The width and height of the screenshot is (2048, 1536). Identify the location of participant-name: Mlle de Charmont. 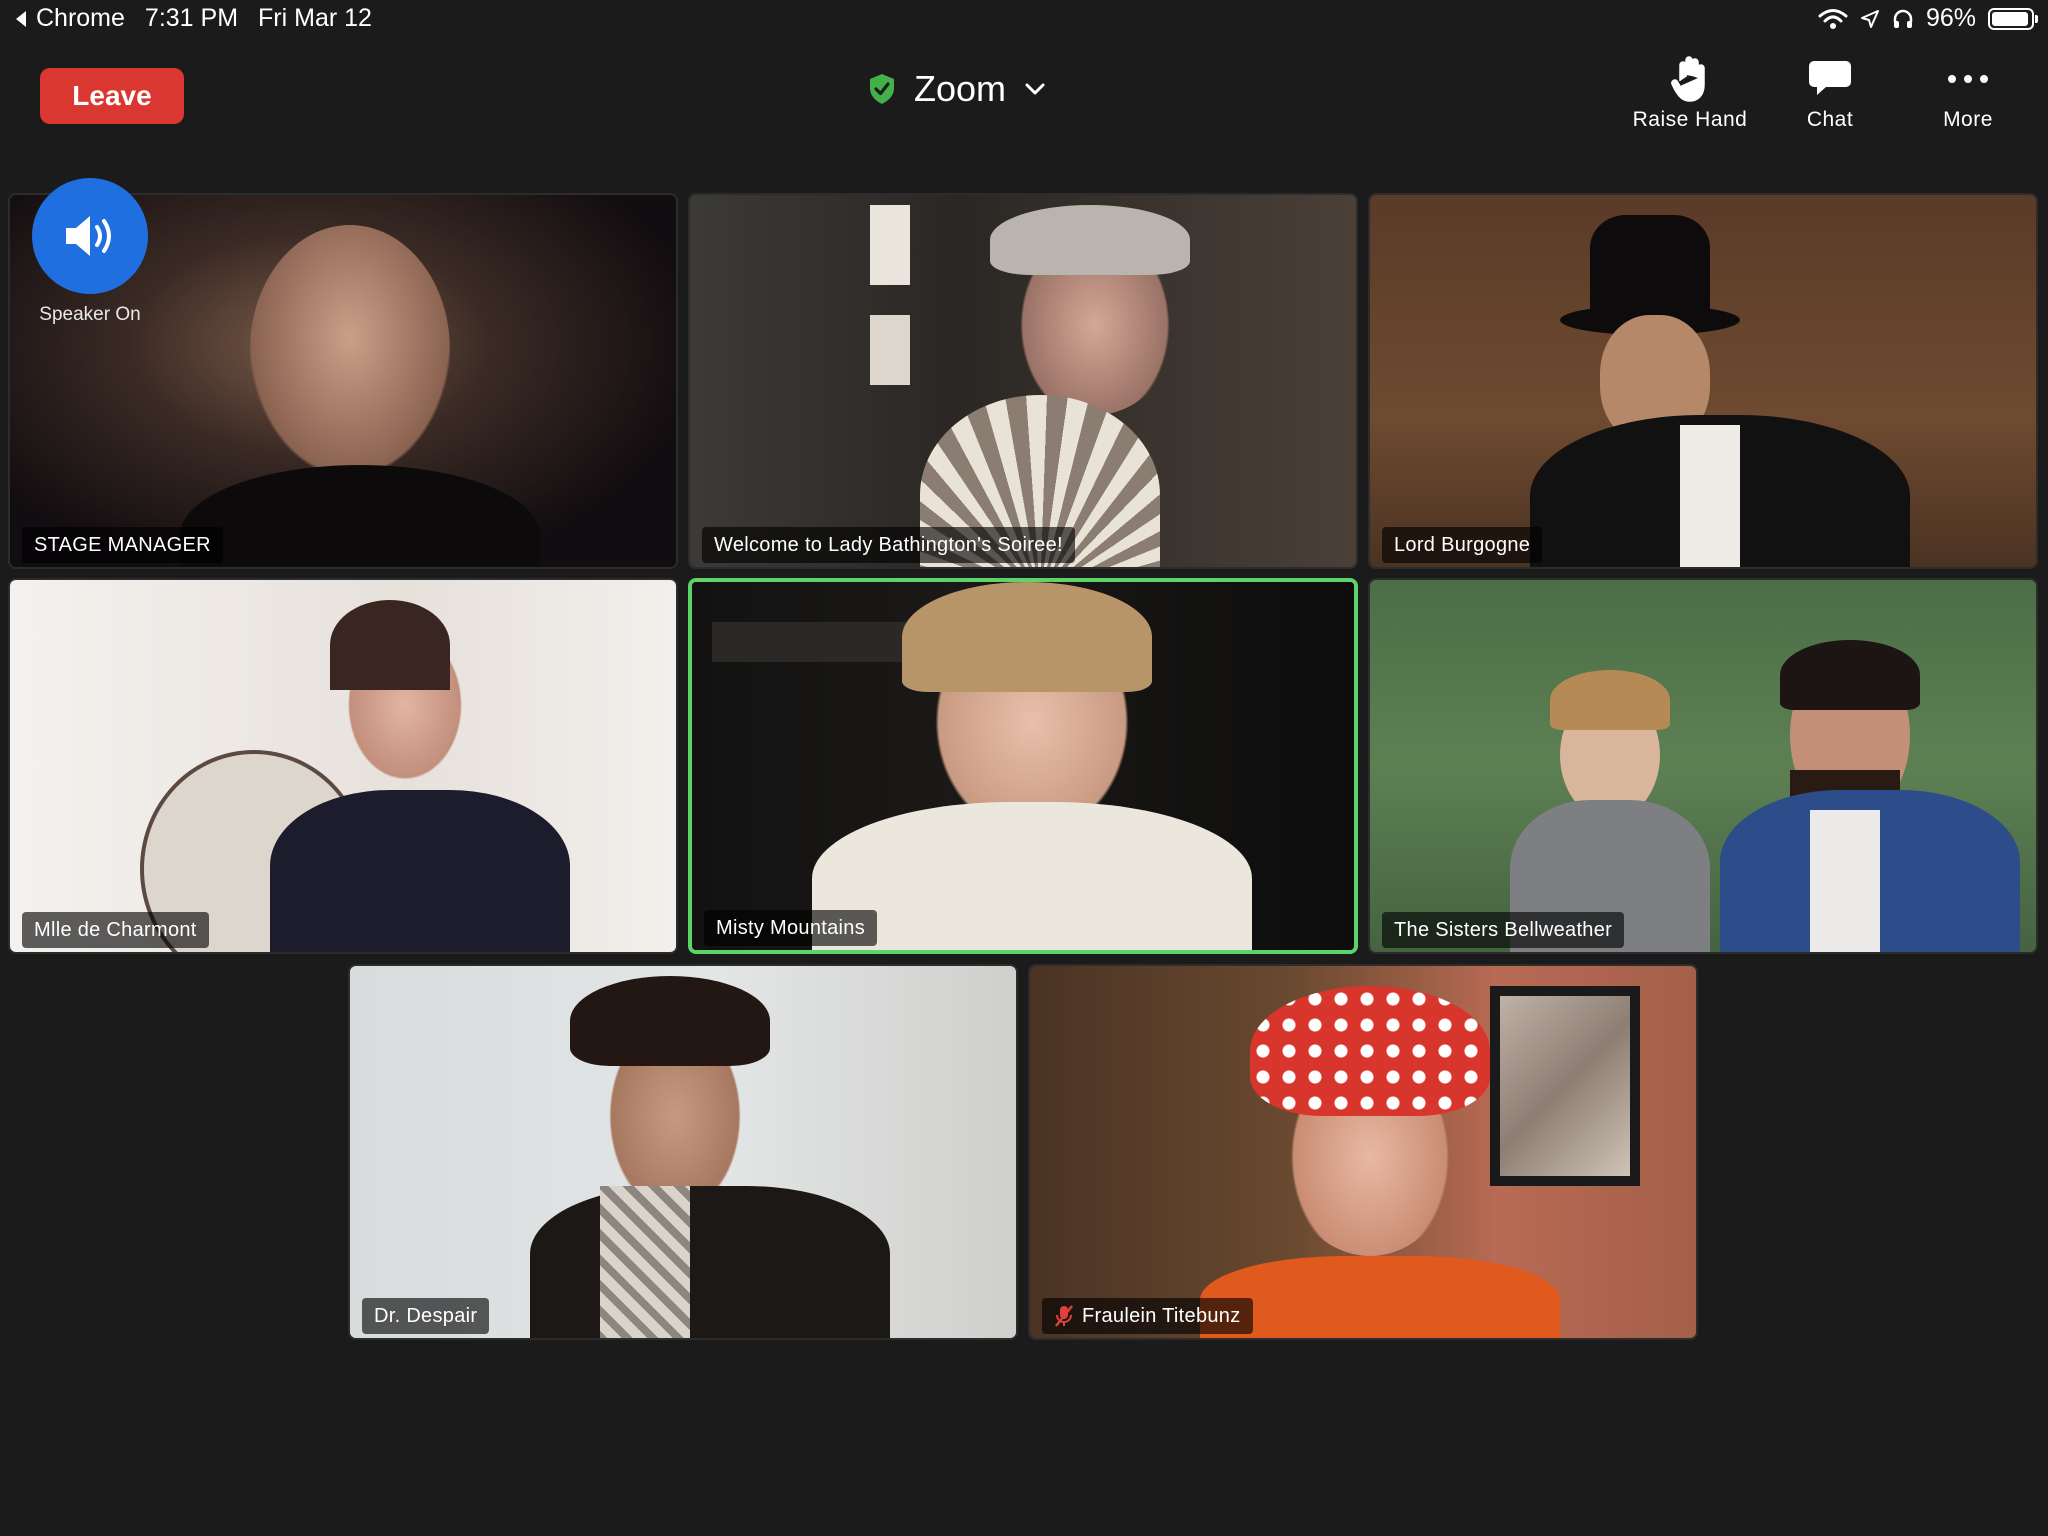
(115, 929).